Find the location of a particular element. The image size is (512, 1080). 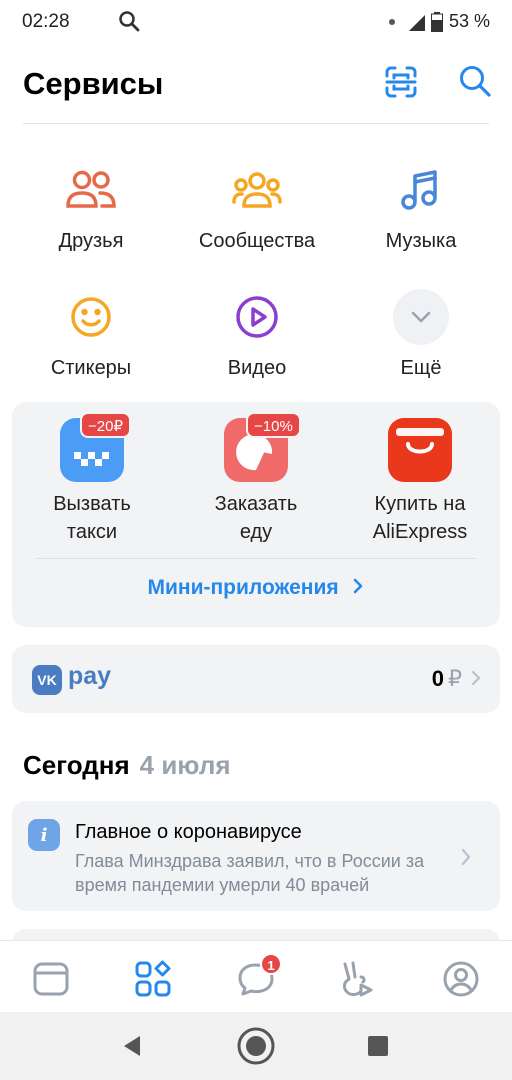

currency-symbol: ₽ is located at coordinates (455, 678).